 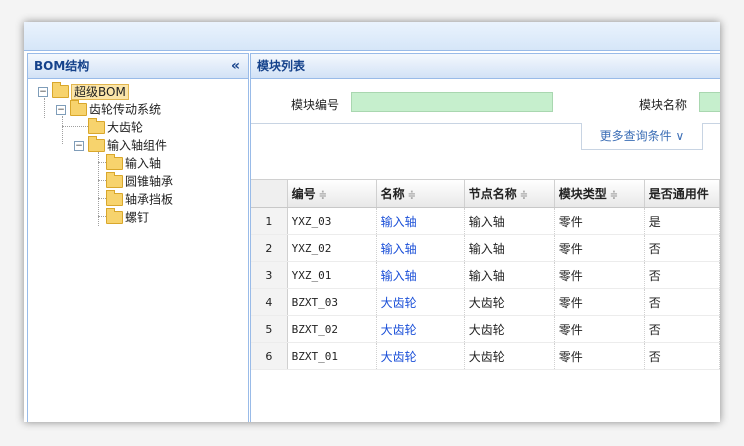 What do you see at coordinates (485, 129) in the screenshot?
I see `search-form: 模块编号 模块名称 更多查询条件 ∨` at bounding box center [485, 129].